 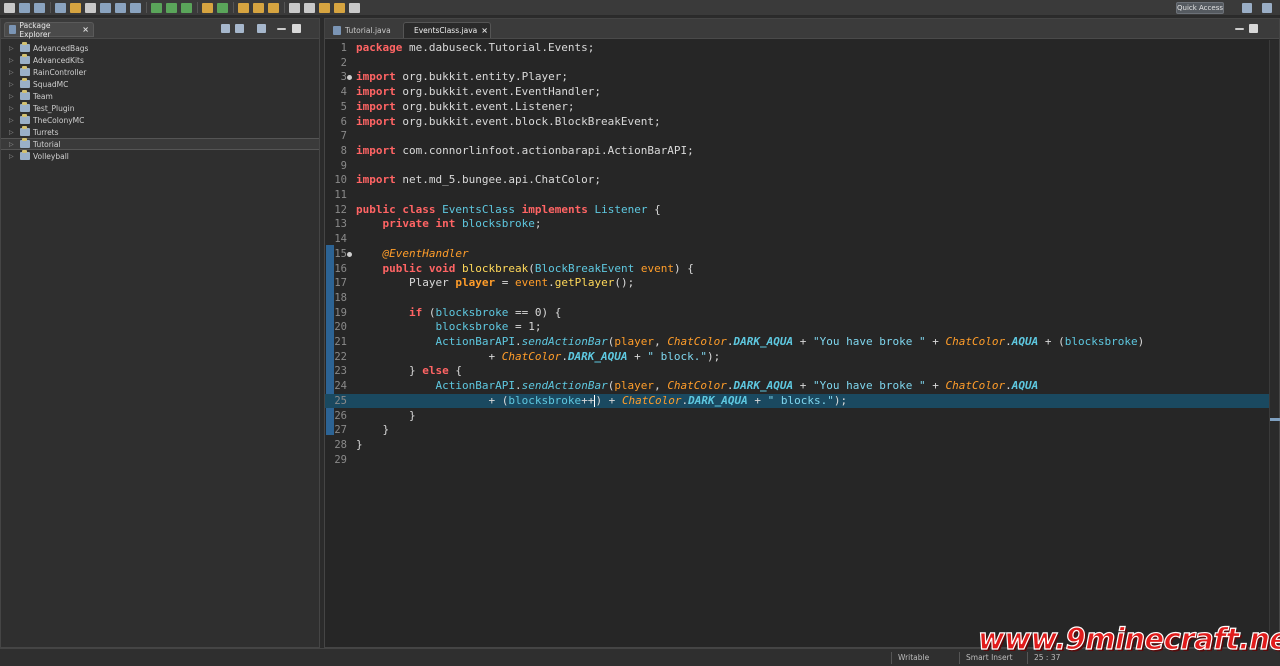 What do you see at coordinates (49, 30) in the screenshot?
I see `tab-package-explorer: Package Explorer ×` at bounding box center [49, 30].